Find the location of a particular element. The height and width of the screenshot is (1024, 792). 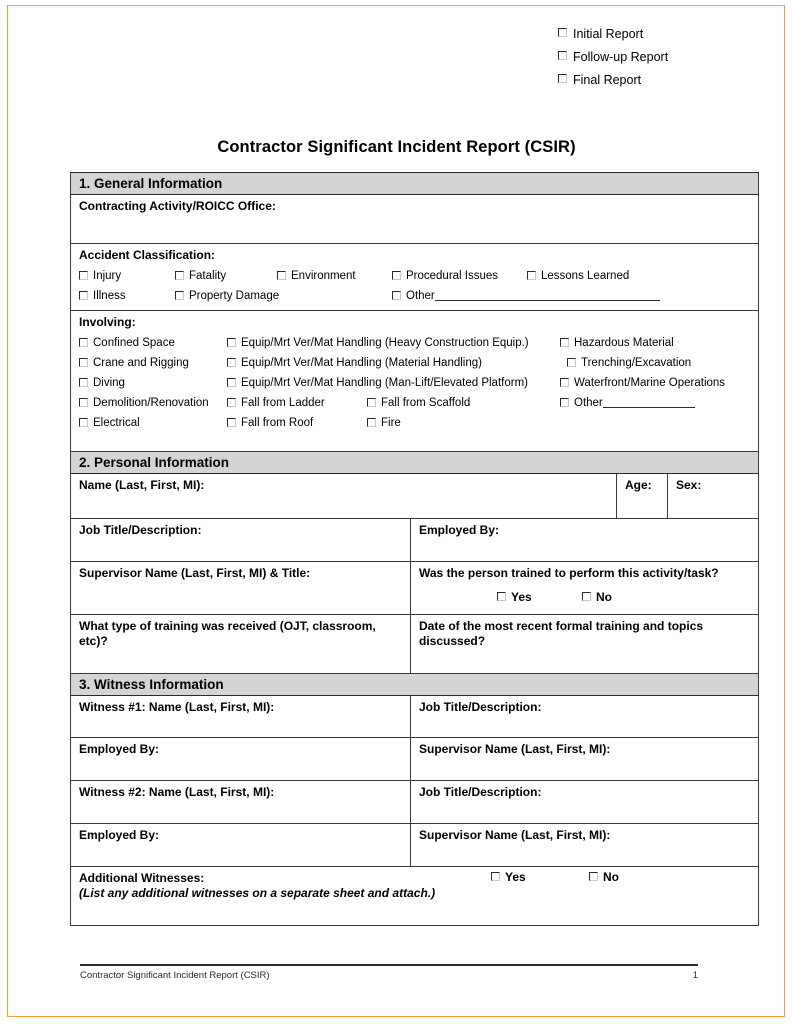

involving-option-other: Other is located at coordinates (627, 403).